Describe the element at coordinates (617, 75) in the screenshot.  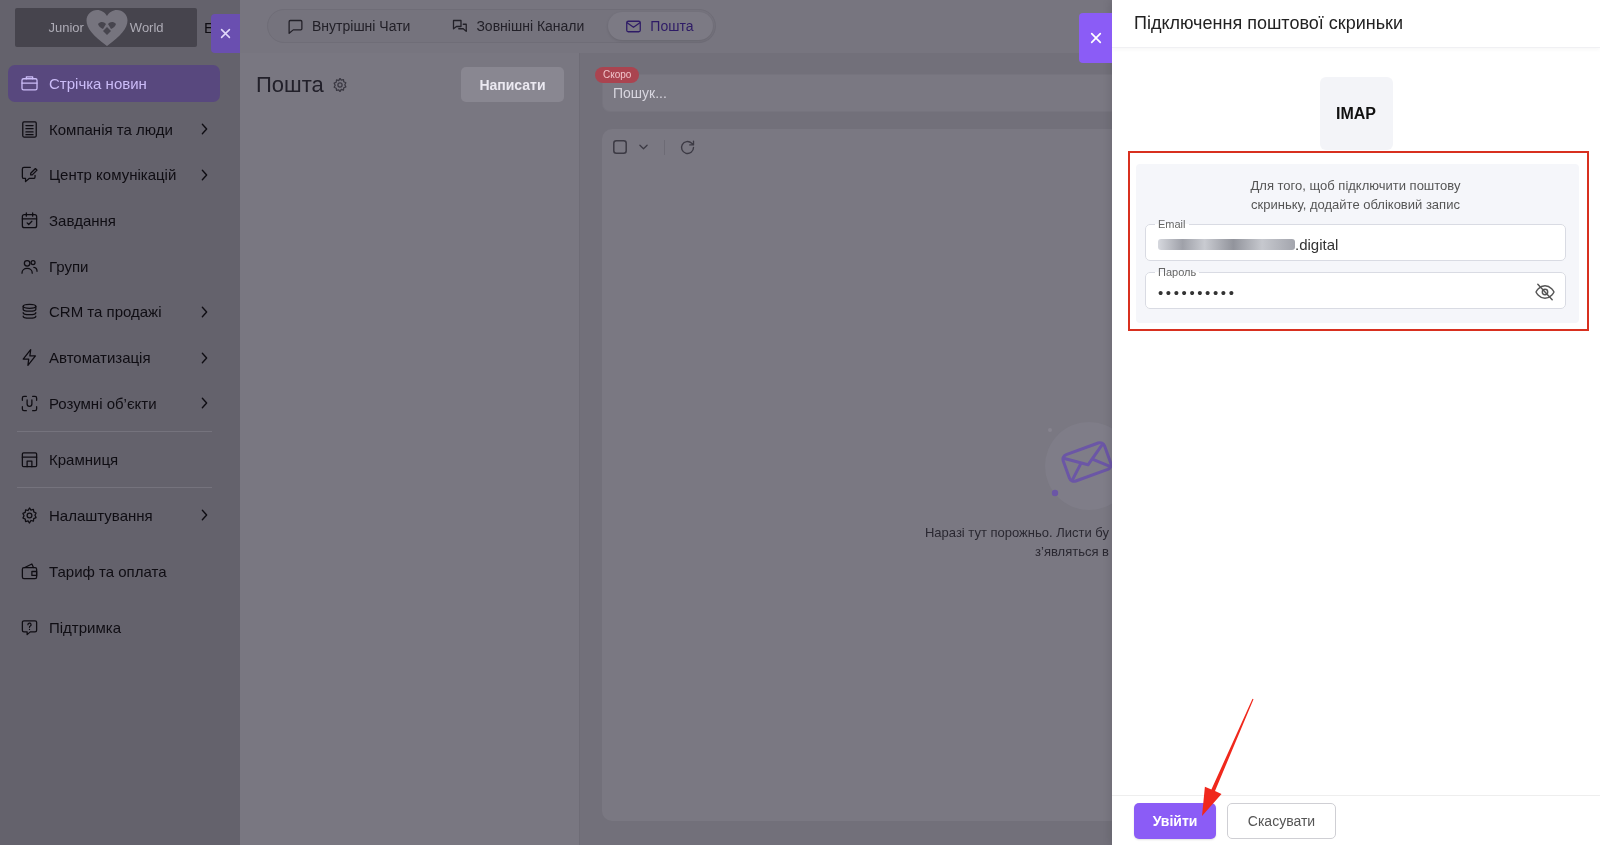
I see `soon-badge: Скоро` at that location.